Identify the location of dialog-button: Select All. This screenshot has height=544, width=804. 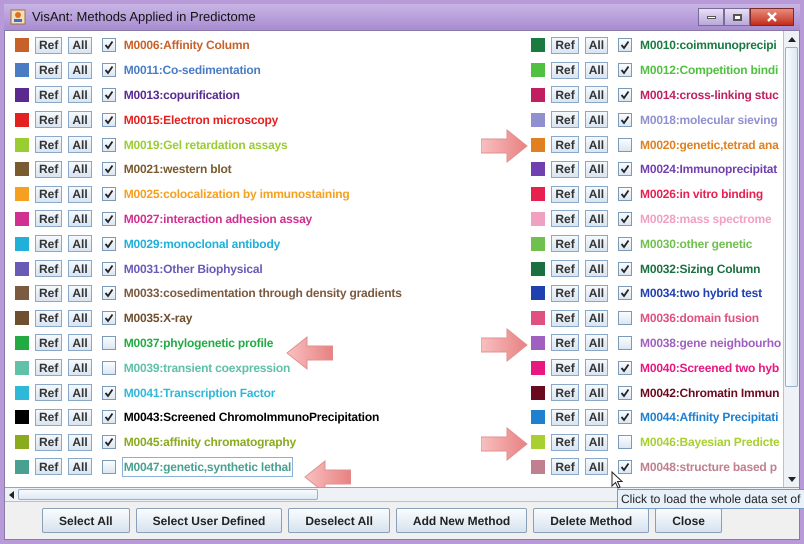
(86, 520).